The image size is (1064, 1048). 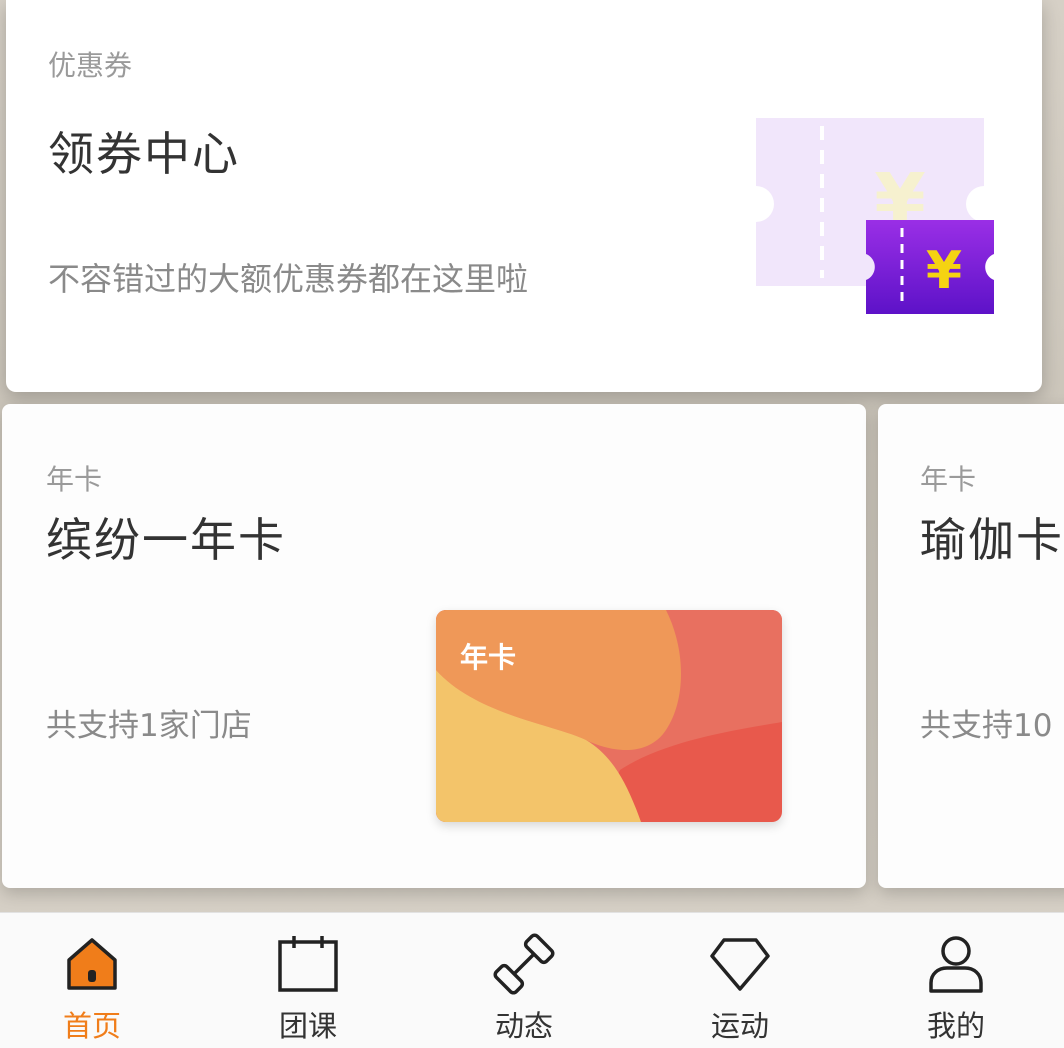 What do you see at coordinates (149, 726) in the screenshot?
I see `card-store-count: 共支持1家门店` at bounding box center [149, 726].